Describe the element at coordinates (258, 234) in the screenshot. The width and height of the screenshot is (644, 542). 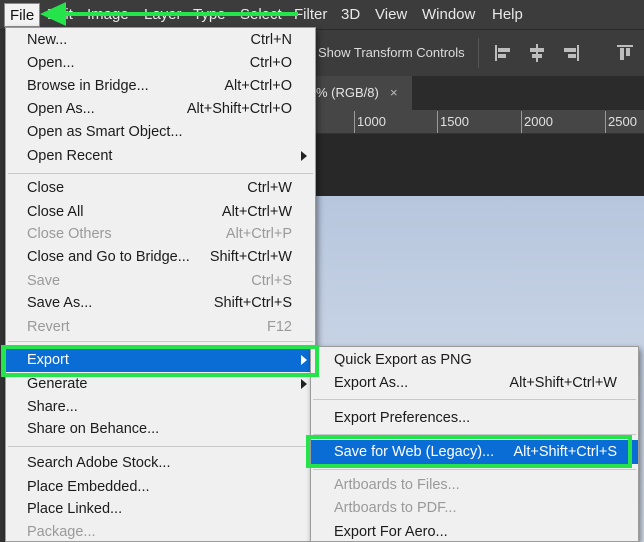
I see `menu-item-shortcut: Alt+Ctrl+P` at that location.